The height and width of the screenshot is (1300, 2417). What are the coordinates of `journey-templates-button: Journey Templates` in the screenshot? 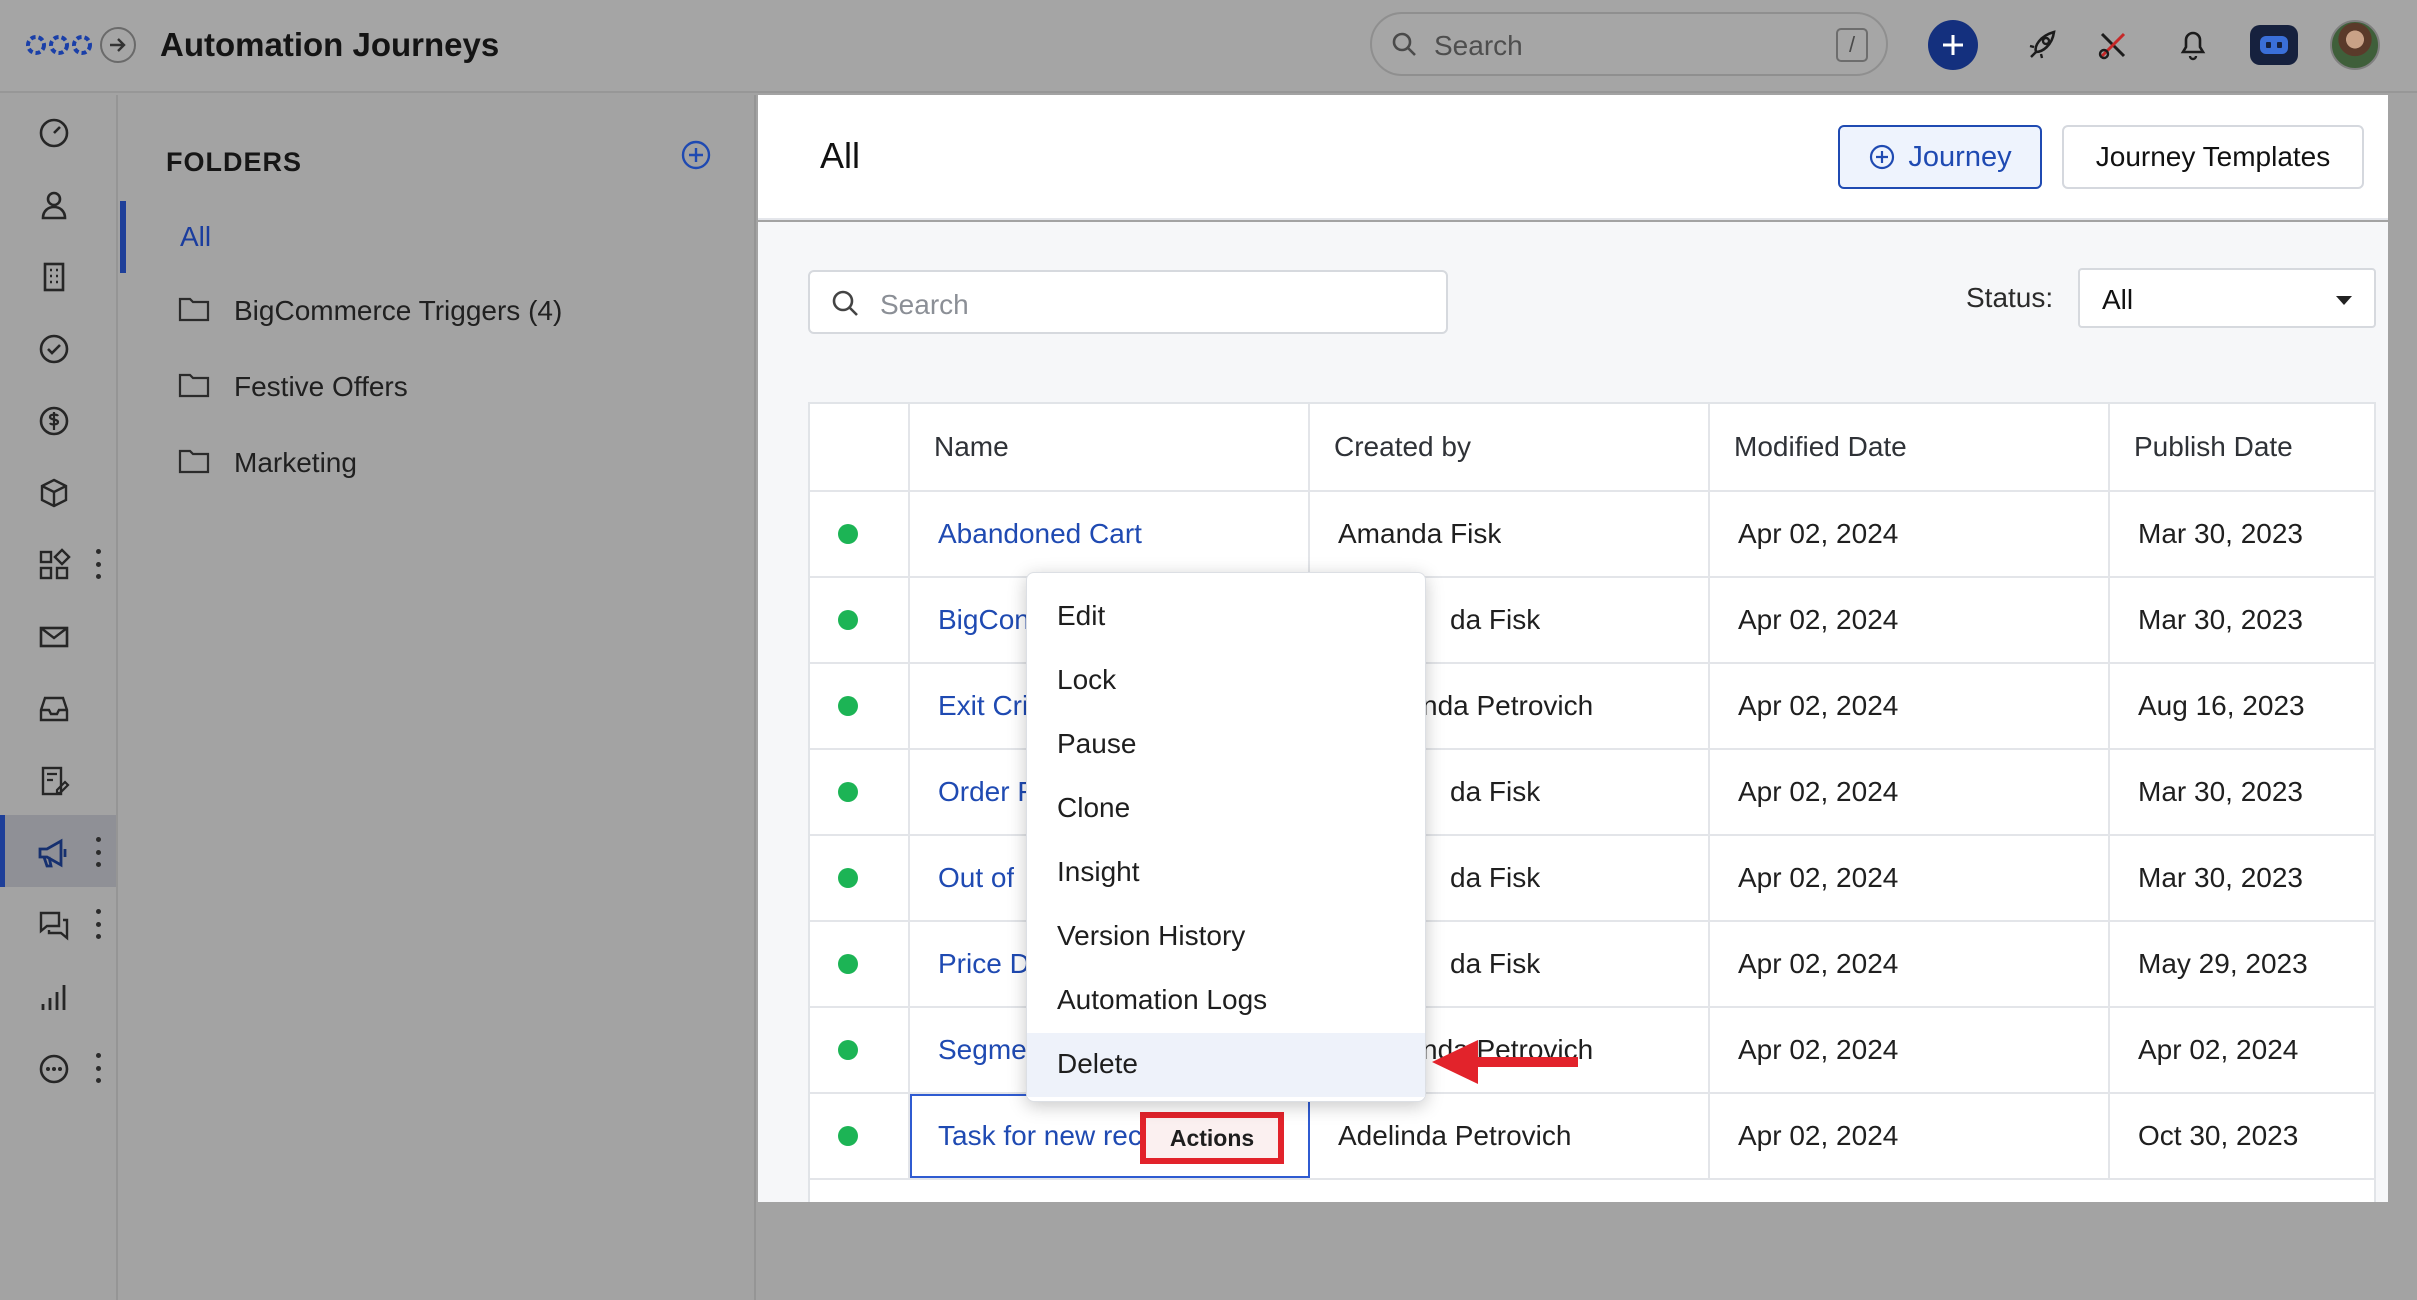 It's located at (2213, 157).